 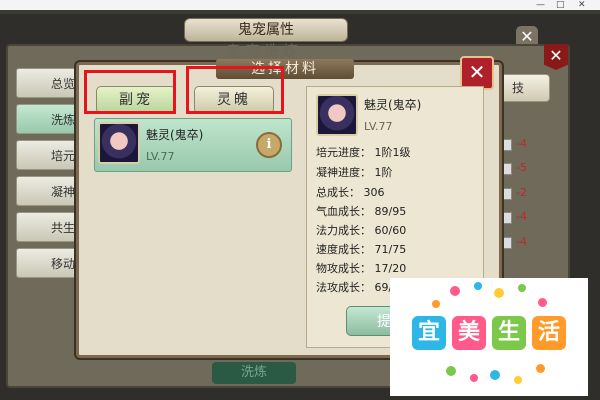 What do you see at coordinates (521, 192) in the screenshot?
I see `delta-value: -2` at bounding box center [521, 192].